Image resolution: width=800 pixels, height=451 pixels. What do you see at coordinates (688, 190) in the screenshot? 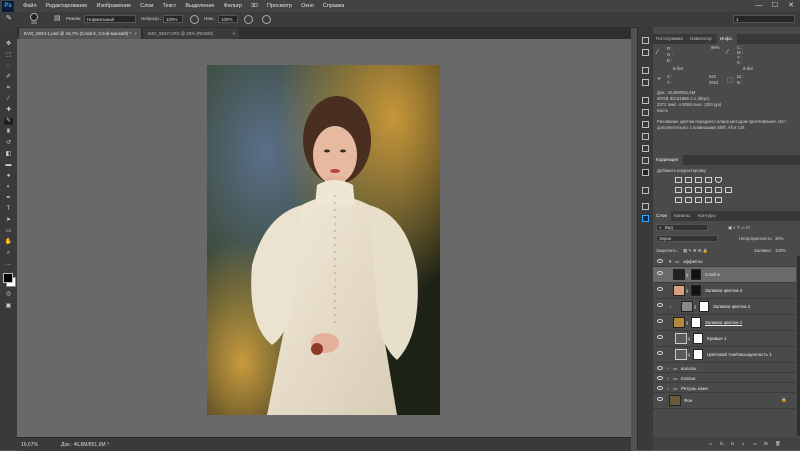
I see `color-balance-icon` at bounding box center [688, 190].